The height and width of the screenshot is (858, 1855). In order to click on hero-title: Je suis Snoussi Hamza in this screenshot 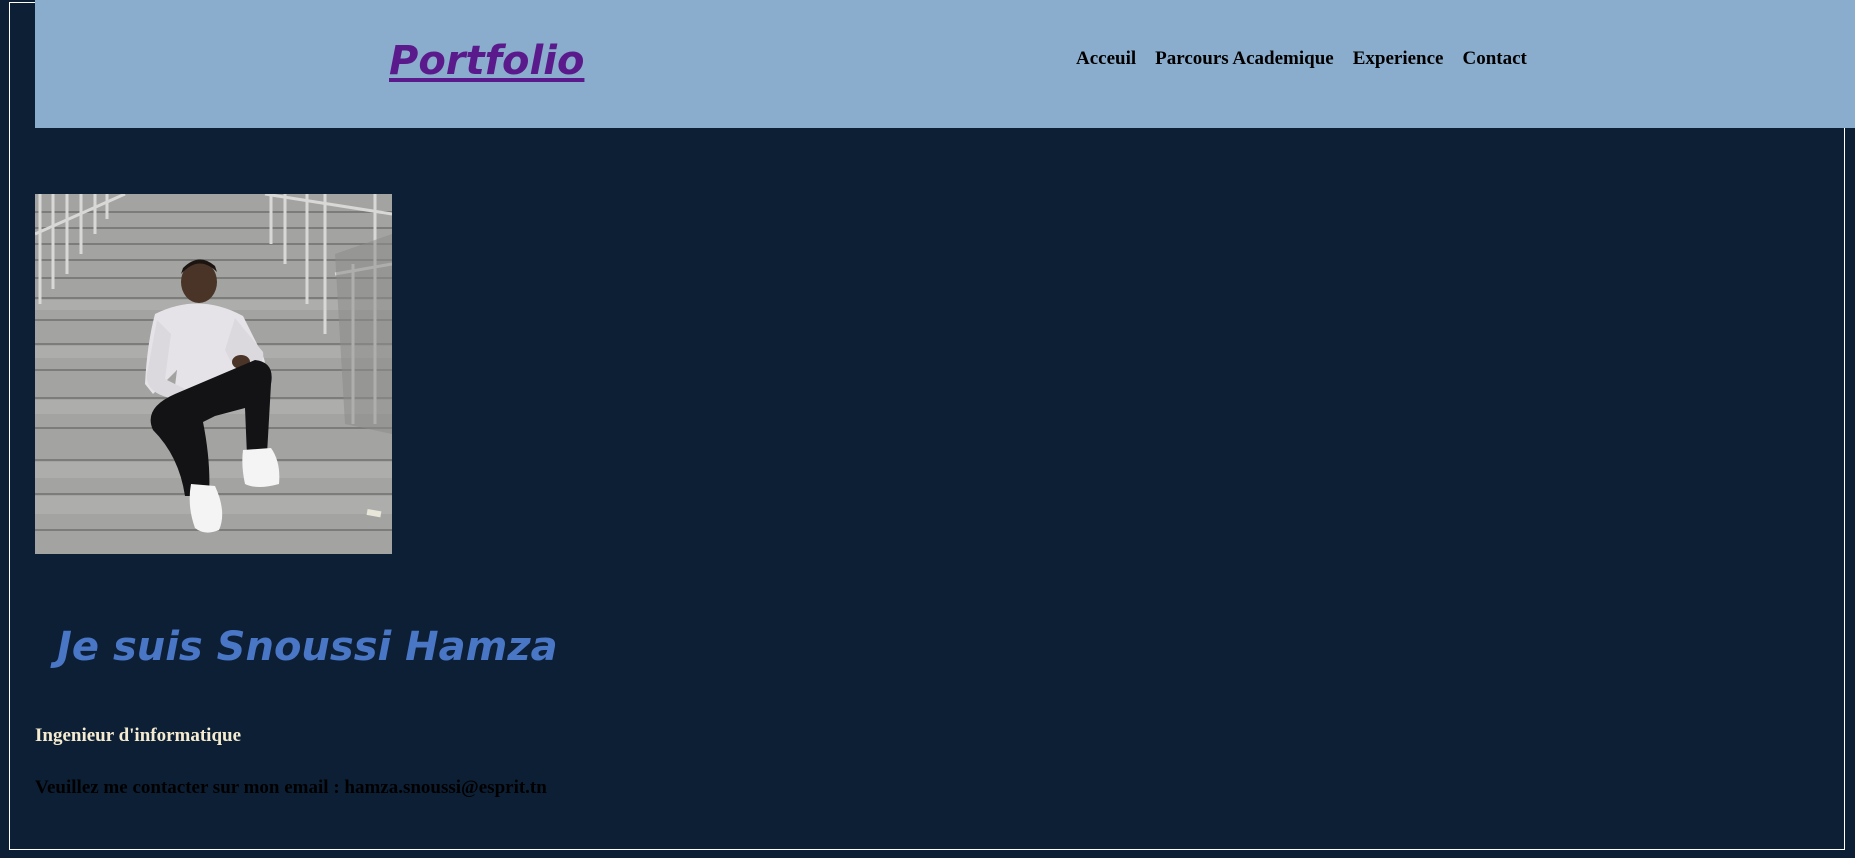, I will do `click(307, 647)`.